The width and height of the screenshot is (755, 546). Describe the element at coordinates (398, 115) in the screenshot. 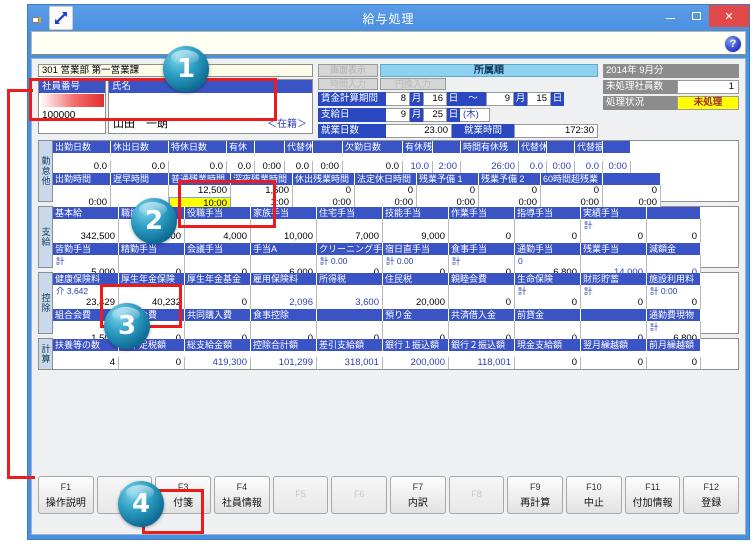

I see `paydate-month: 9` at that location.